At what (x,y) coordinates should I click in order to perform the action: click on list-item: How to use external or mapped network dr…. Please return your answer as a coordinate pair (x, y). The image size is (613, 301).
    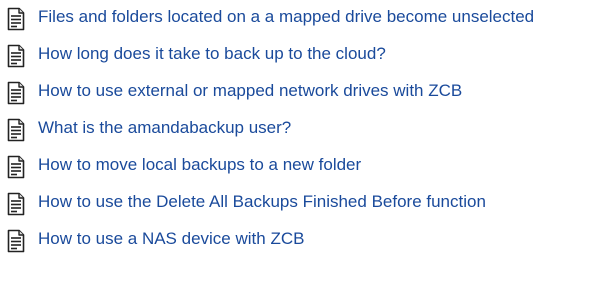
    Looking at the image, I should click on (309, 92).